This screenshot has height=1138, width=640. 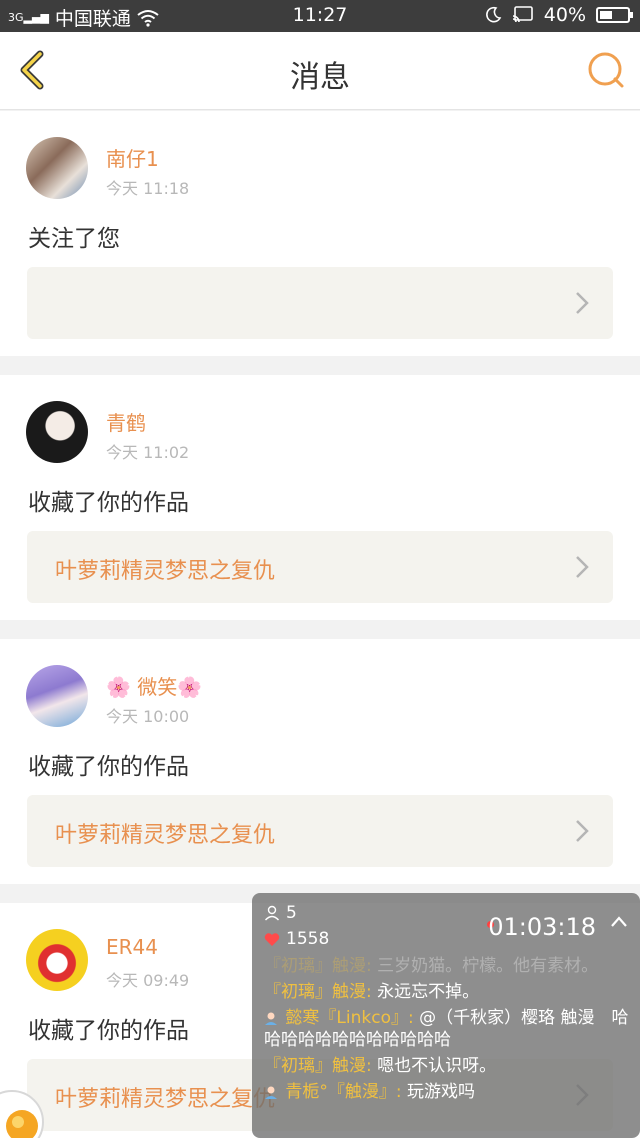 I want to click on chat-message: 『初璃』触漫: 三岁奶猫。柠檬。他有素材。, so click(x=447, y=966).